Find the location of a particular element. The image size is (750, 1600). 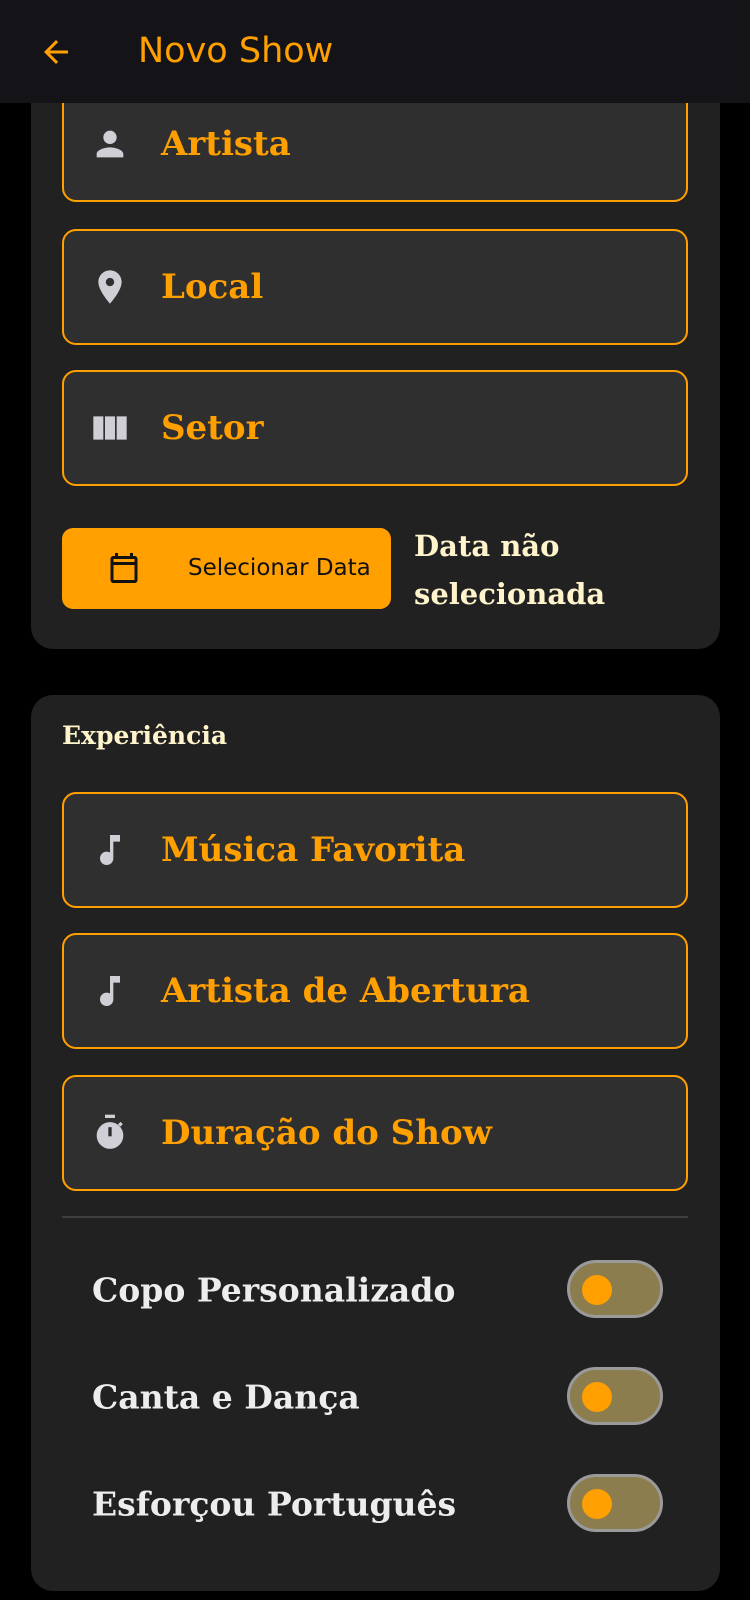

back-button is located at coordinates (56, 52).